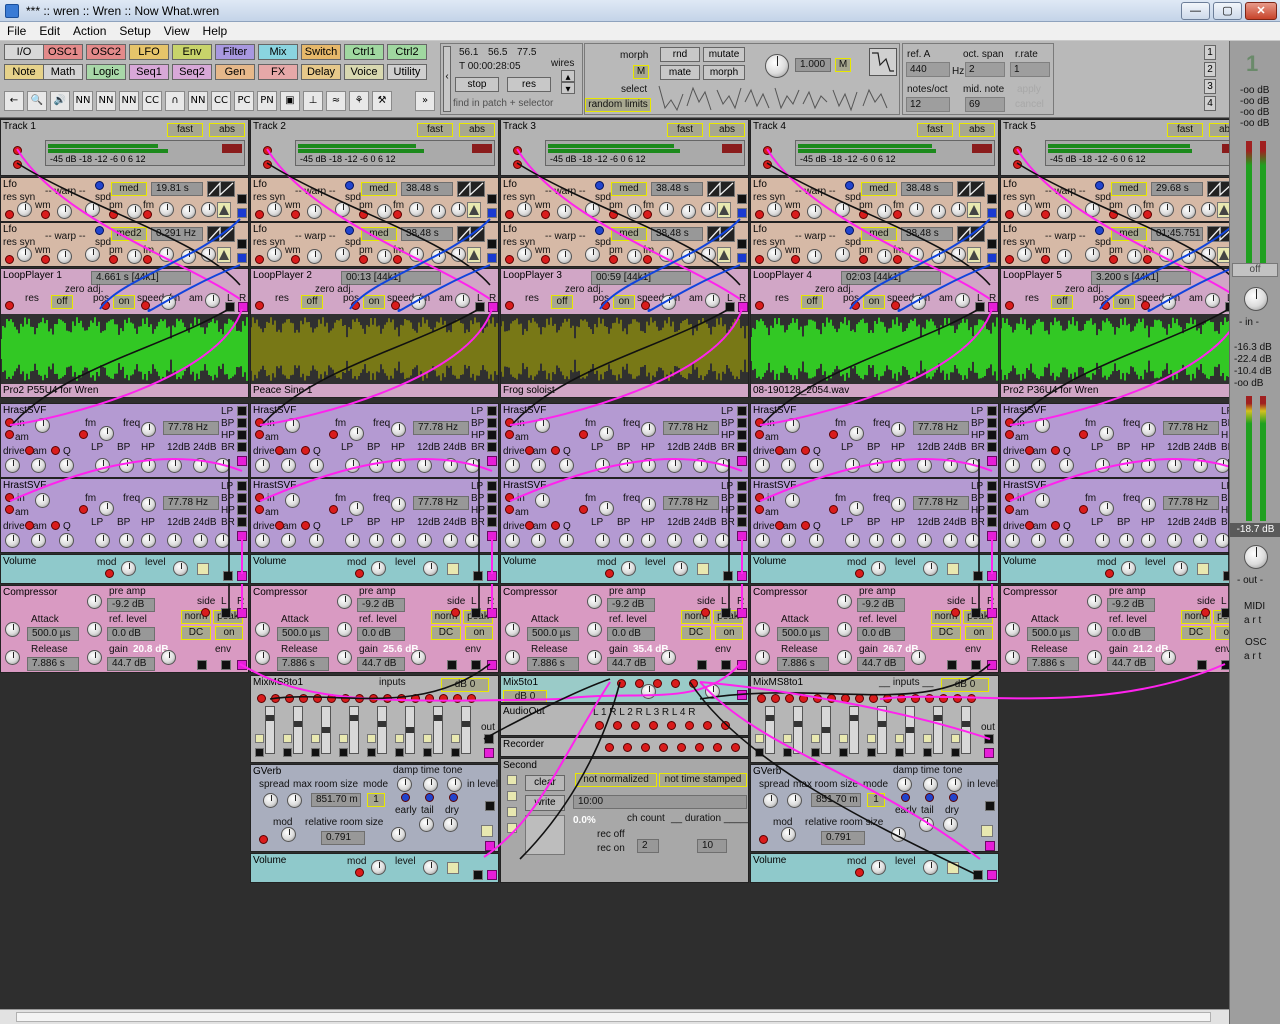 The height and width of the screenshot is (1024, 1280). Describe the element at coordinates (1029, 104) in the screenshot. I see `cancel-button: cancel` at that location.